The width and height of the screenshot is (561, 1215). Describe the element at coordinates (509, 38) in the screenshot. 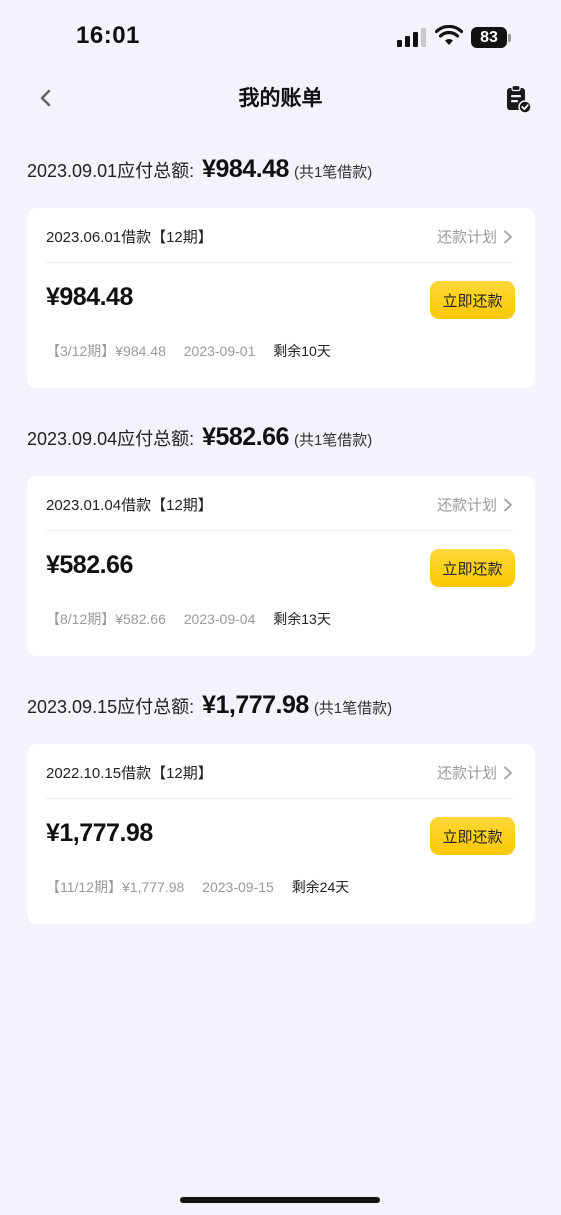

I see `battery-cap` at that location.